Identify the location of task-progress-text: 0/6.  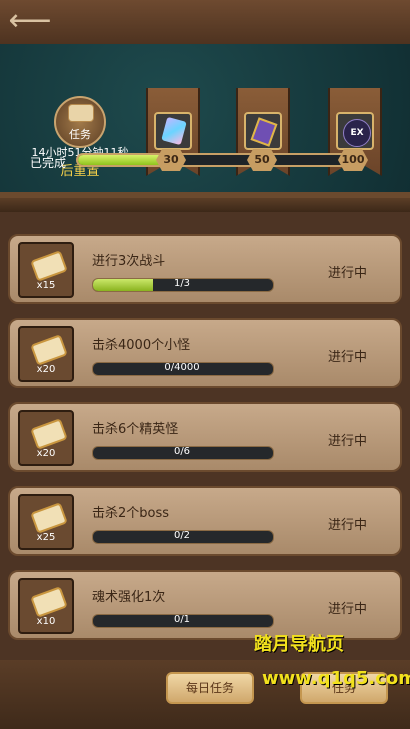
(182, 451).